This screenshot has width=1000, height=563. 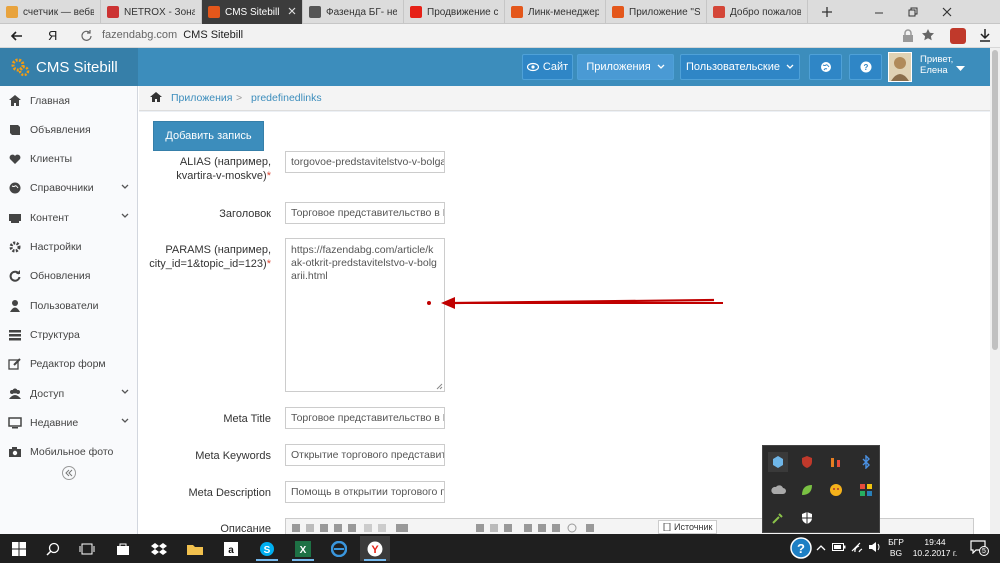 What do you see at coordinates (69, 247) in the screenshot?
I see `sidebar-item: Настройки` at bounding box center [69, 247].